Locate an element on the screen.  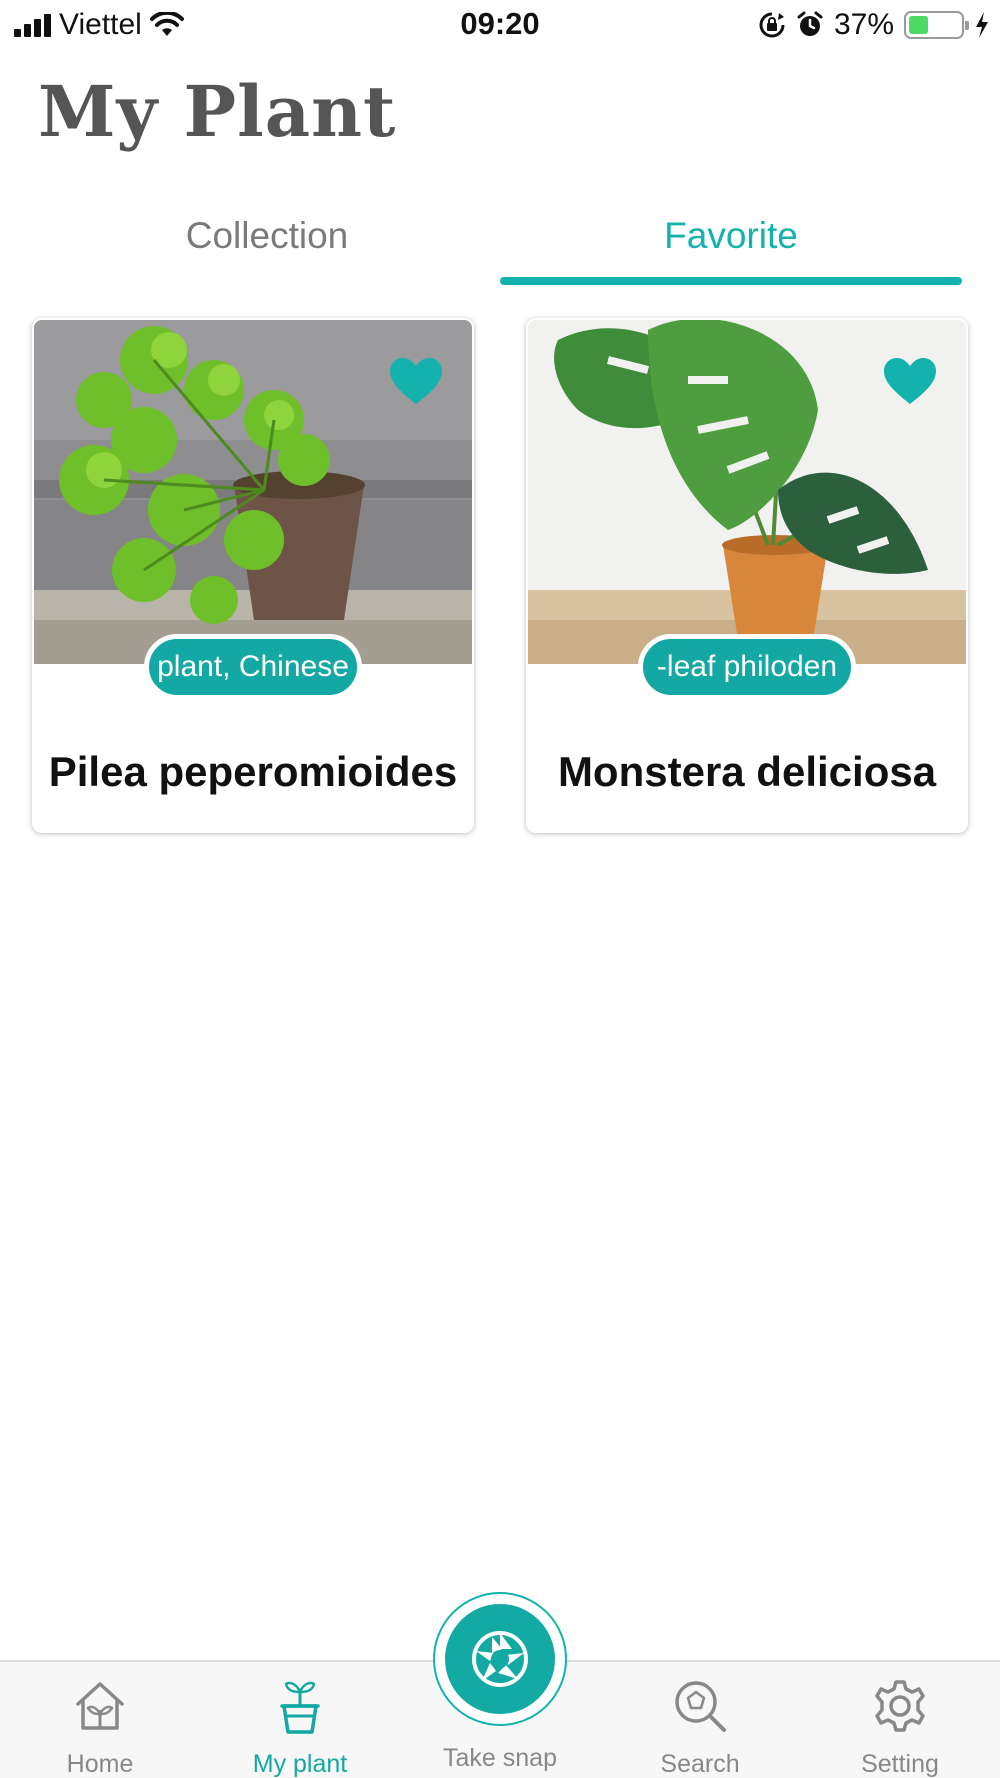
common-name-badge: plant, Chinese is located at coordinates (253, 667).